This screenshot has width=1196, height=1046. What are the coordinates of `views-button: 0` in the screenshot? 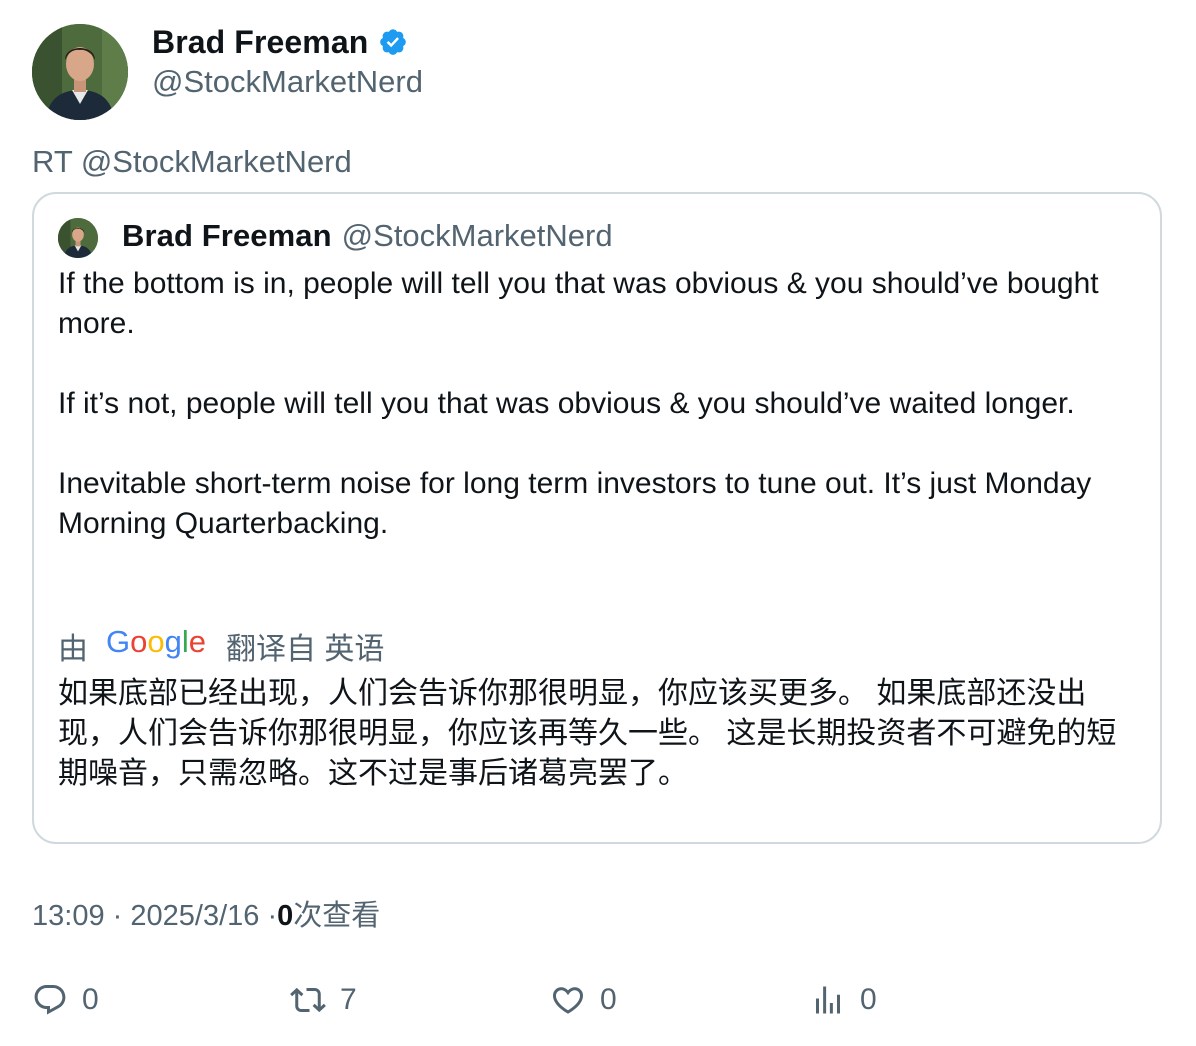 It's located at (843, 1000).